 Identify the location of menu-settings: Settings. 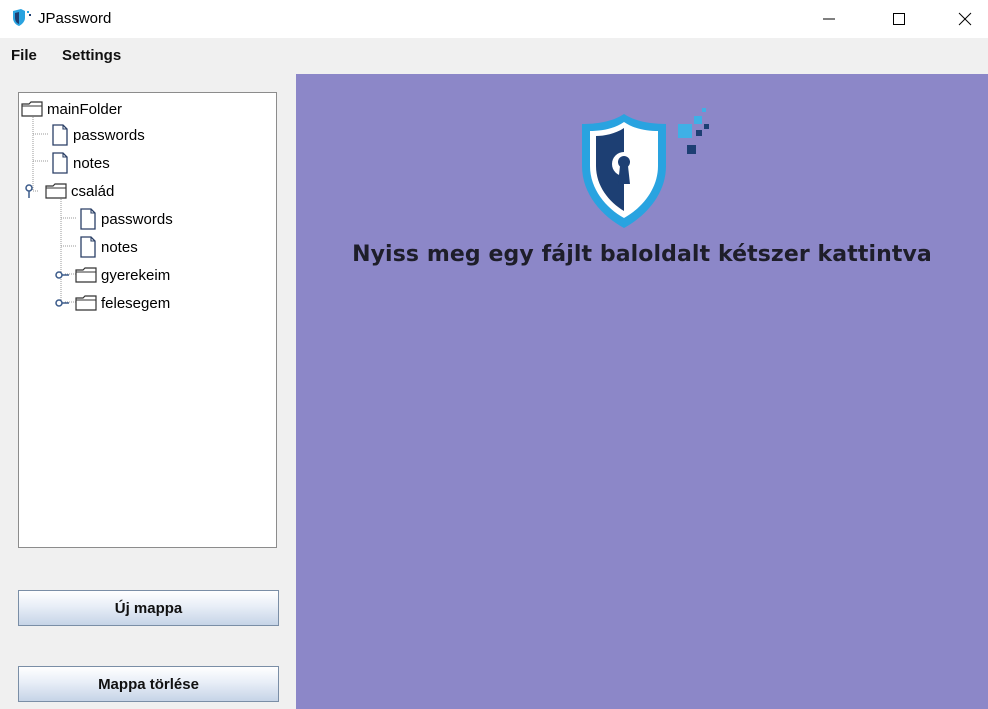
(91, 55).